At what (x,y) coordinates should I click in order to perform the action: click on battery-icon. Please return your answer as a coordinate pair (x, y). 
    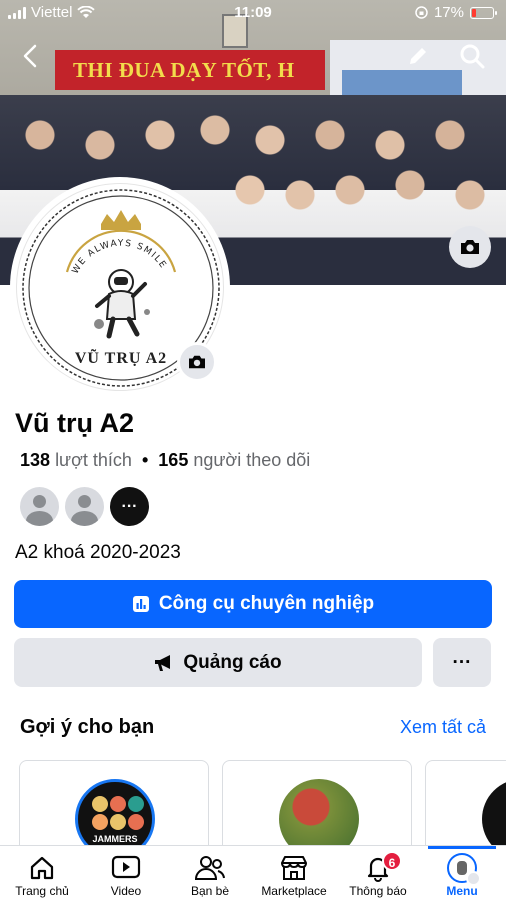
    Looking at the image, I should click on (483, 12).